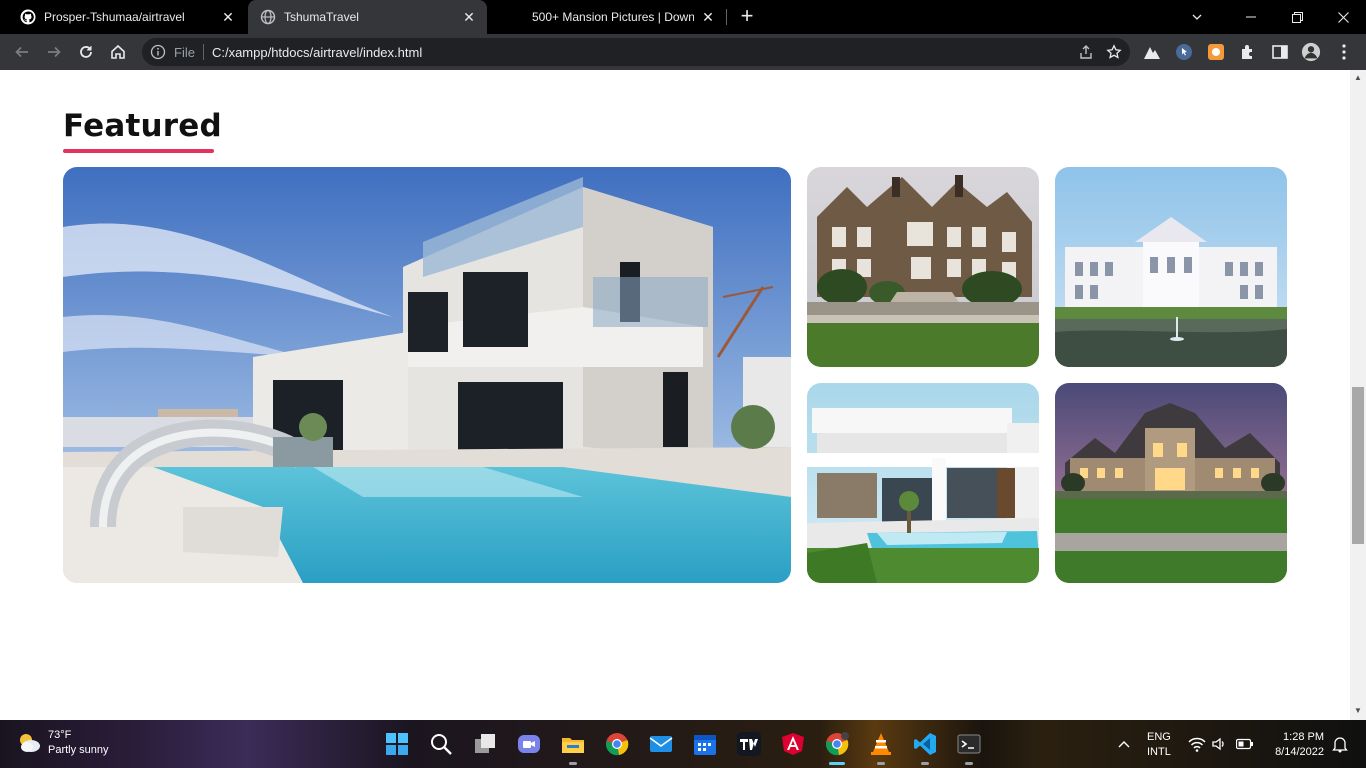 The height and width of the screenshot is (768, 1366). Describe the element at coordinates (138, 151) in the screenshot. I see `section-title-underline` at that location.